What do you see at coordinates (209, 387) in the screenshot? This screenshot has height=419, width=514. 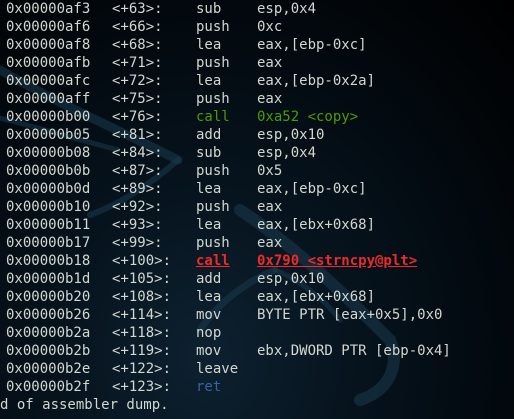 I see `instruction-mnemonic: ret` at bounding box center [209, 387].